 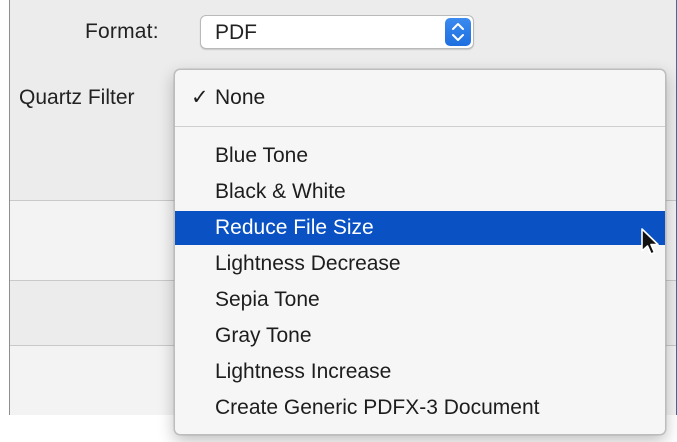 I want to click on menu-item-black-white: Black & White, so click(x=420, y=192).